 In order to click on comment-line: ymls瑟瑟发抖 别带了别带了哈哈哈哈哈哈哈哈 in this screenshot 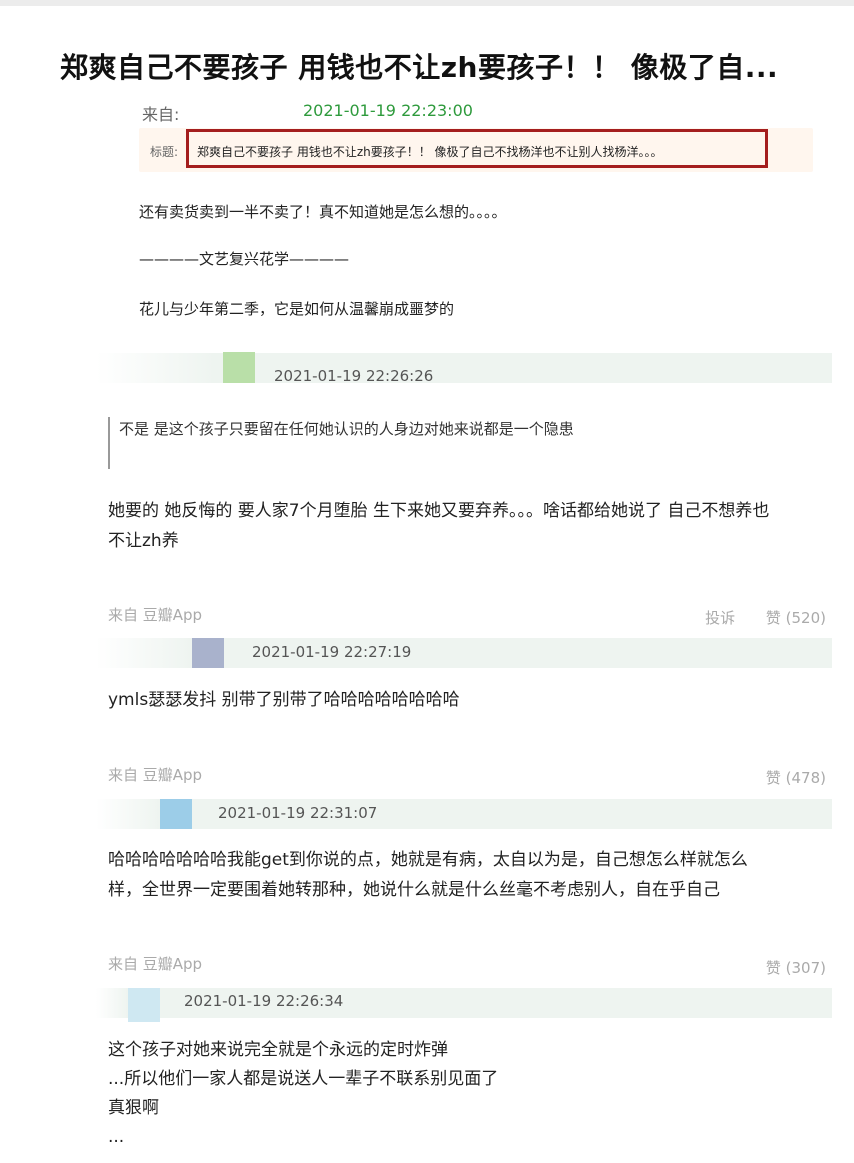, I will do `click(284, 700)`.